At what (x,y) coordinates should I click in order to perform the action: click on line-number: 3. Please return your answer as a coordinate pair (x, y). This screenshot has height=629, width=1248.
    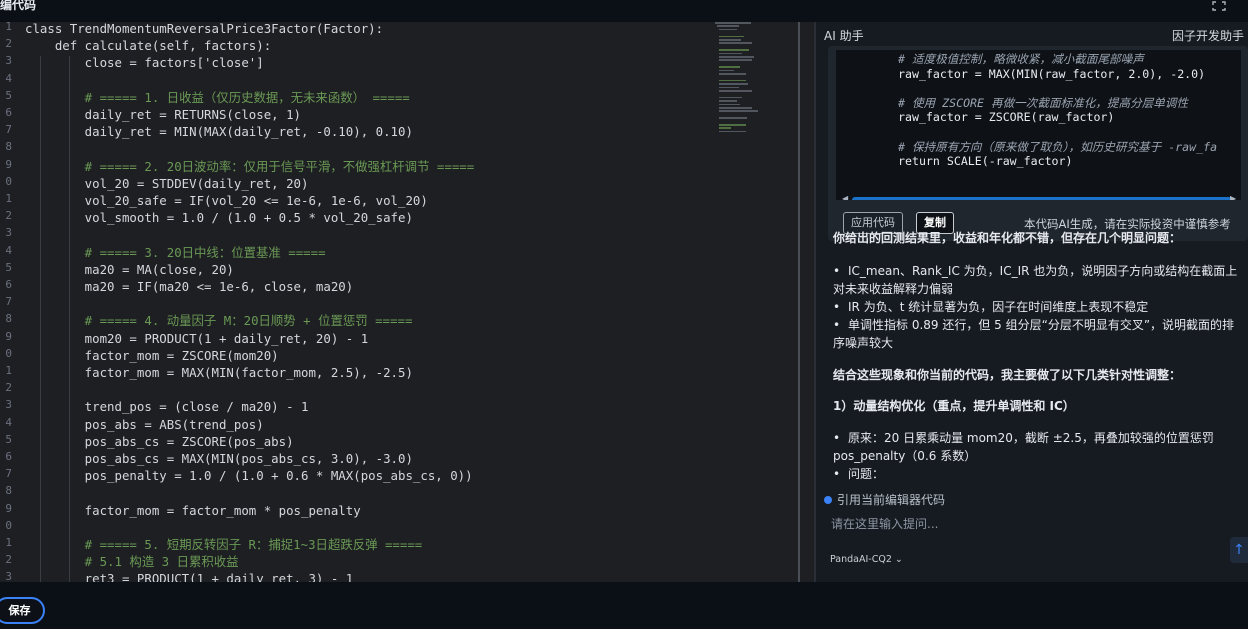
    Looking at the image, I should click on (8, 233).